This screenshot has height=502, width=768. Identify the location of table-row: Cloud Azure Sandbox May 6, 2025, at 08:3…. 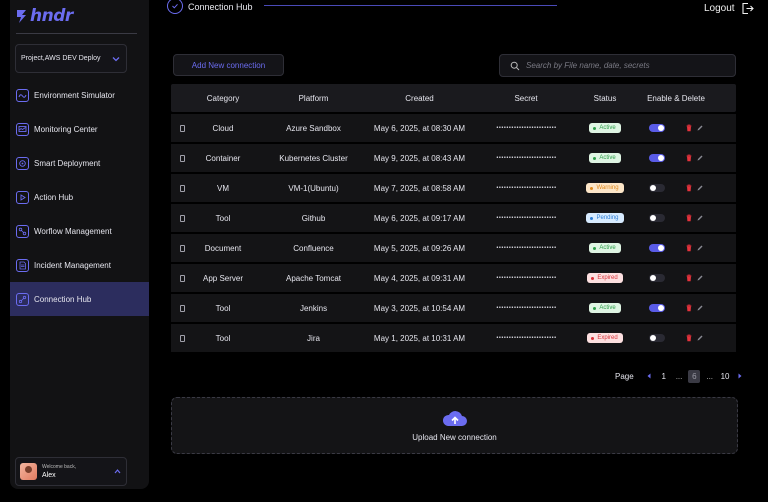
(453, 128).